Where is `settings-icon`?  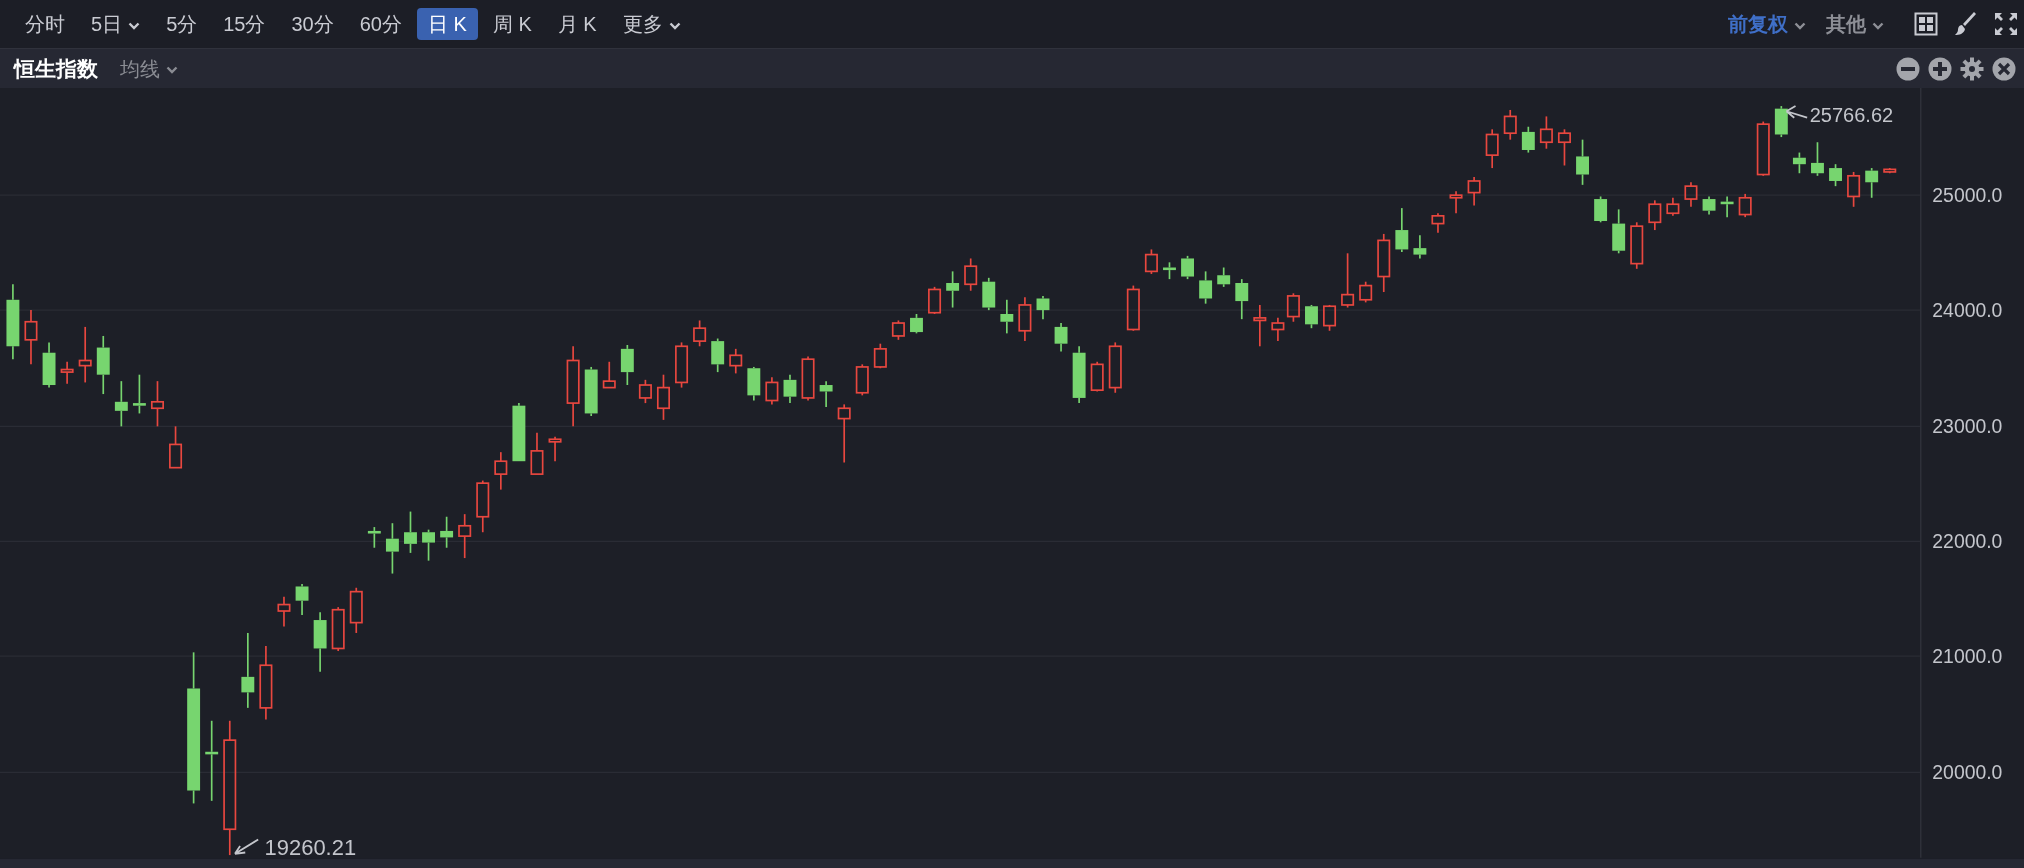
settings-icon is located at coordinates (1972, 68).